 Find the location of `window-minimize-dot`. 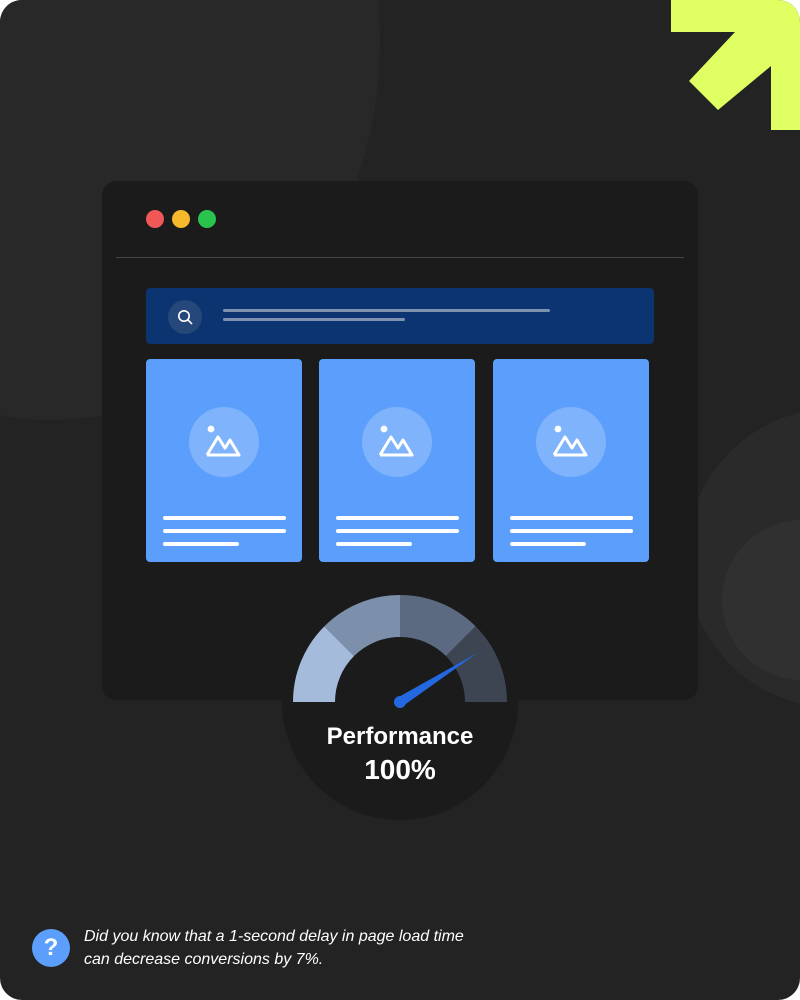

window-minimize-dot is located at coordinates (181, 219).